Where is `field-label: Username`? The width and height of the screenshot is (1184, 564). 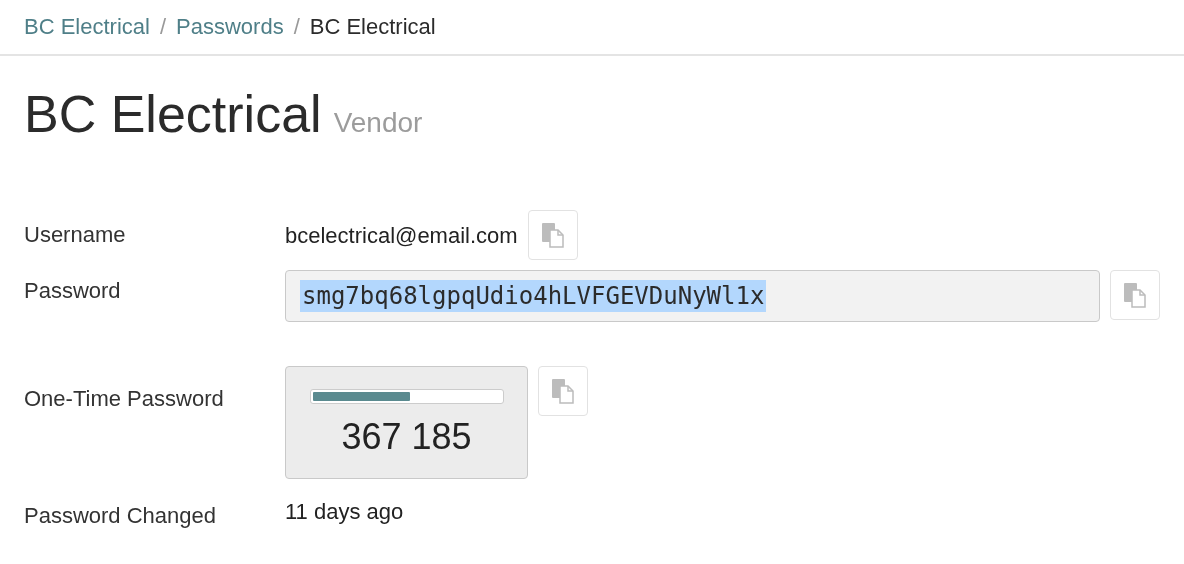 field-label: Username is located at coordinates (75, 235).